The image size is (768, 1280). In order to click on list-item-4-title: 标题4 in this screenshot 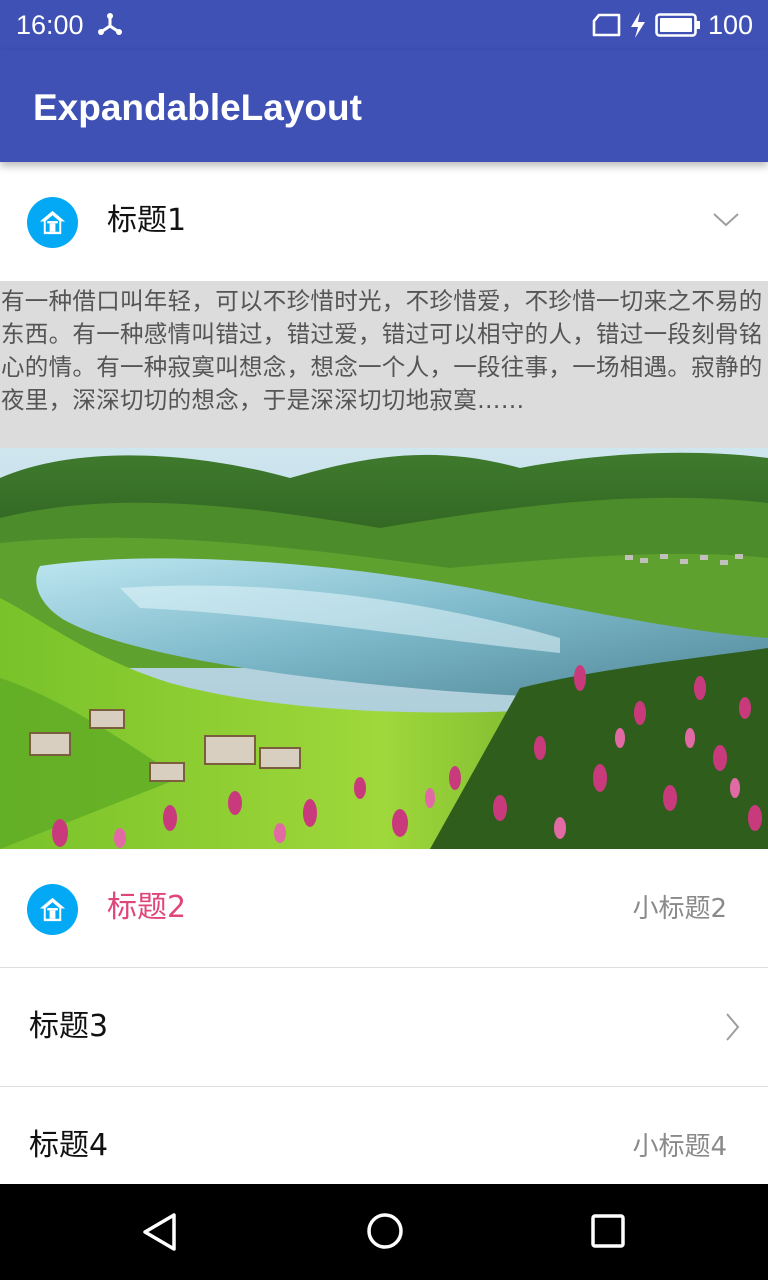, I will do `click(69, 1145)`.